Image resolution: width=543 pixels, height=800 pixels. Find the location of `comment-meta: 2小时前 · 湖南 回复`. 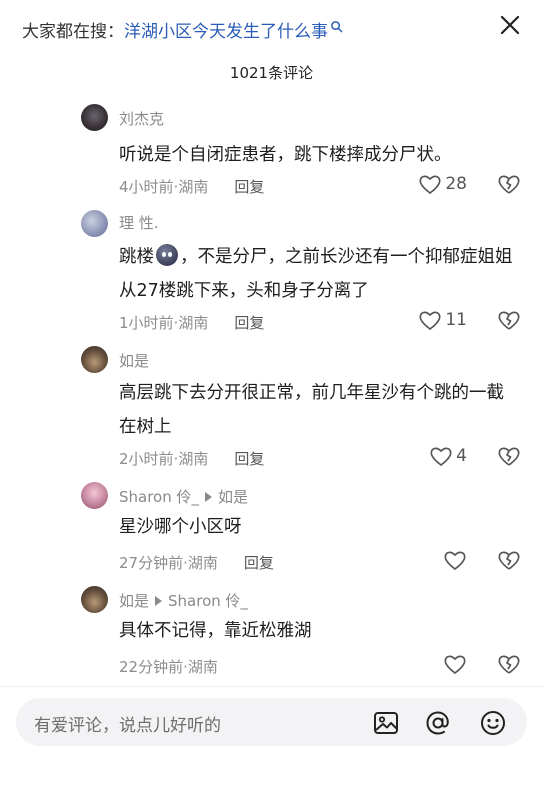

comment-meta: 2小时前 · 湖南 回复 is located at coordinates (191, 458).